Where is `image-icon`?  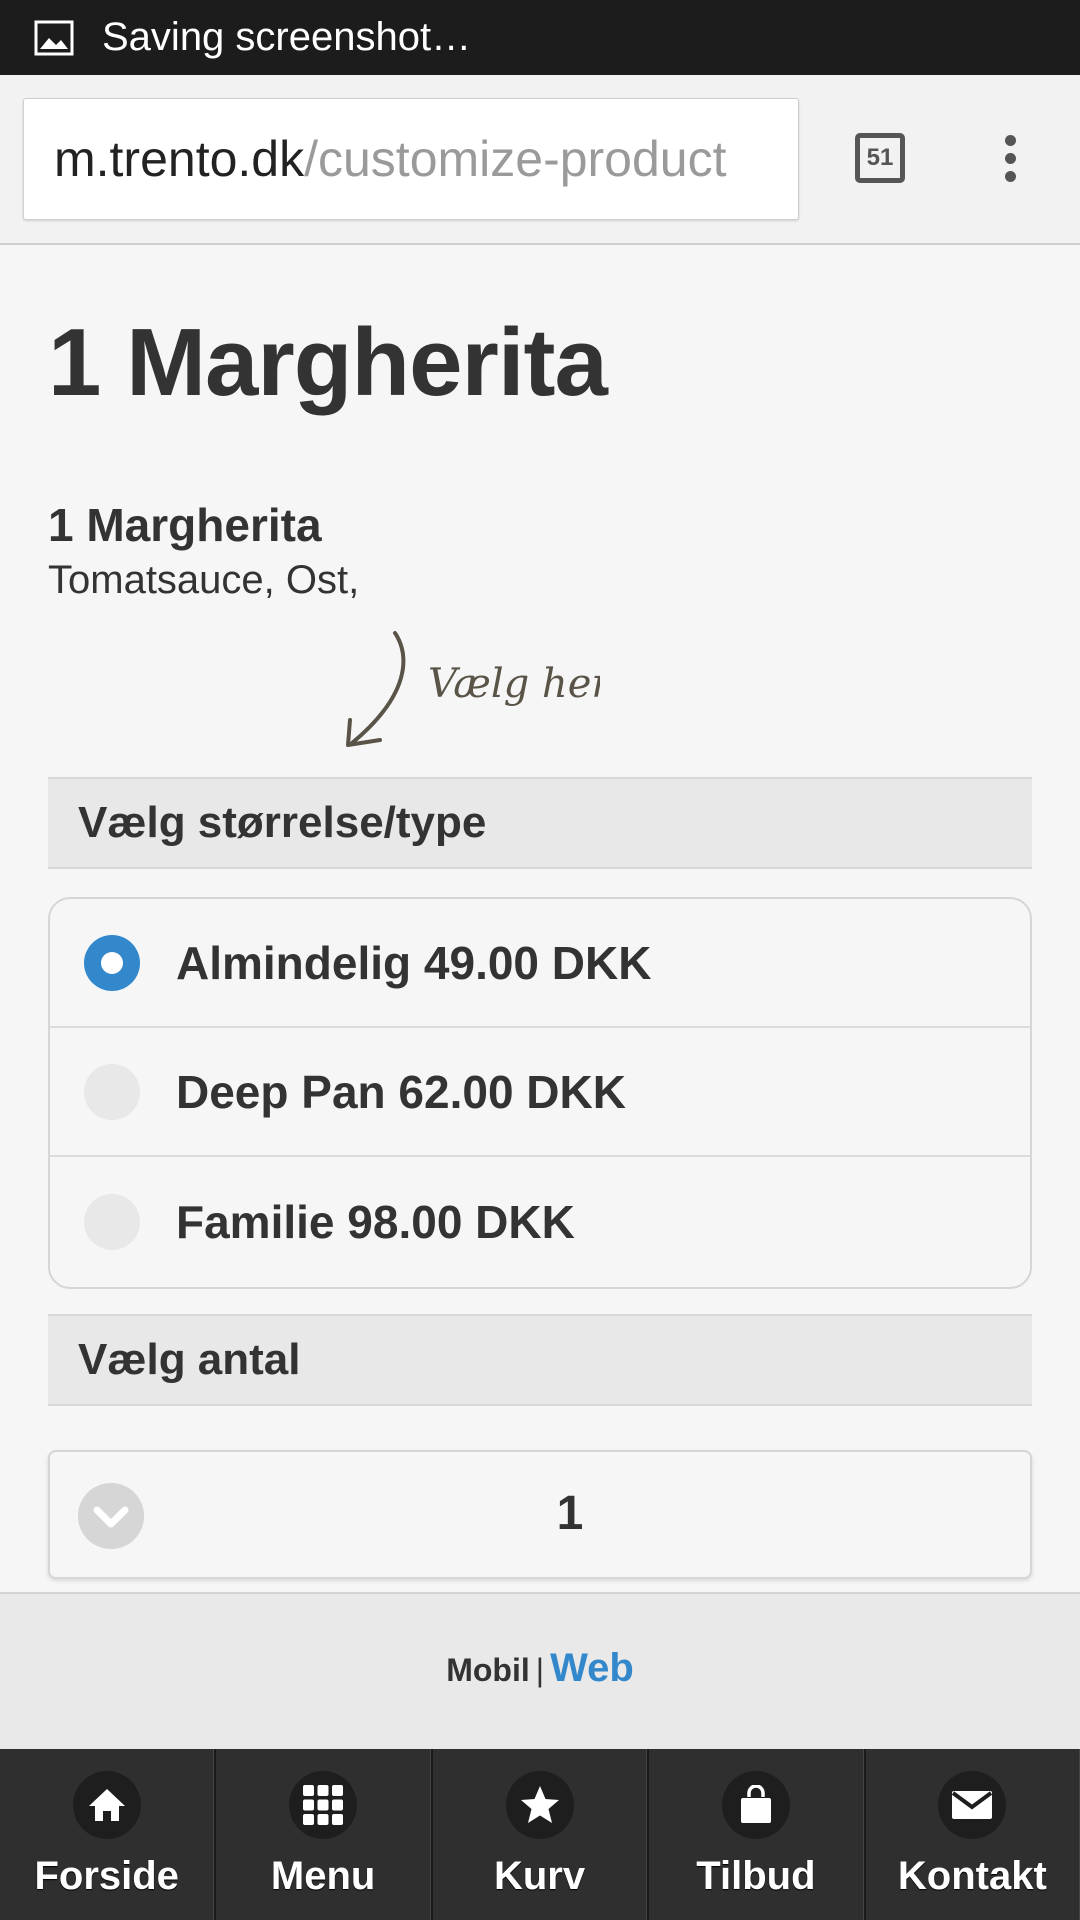
image-icon is located at coordinates (54, 37).